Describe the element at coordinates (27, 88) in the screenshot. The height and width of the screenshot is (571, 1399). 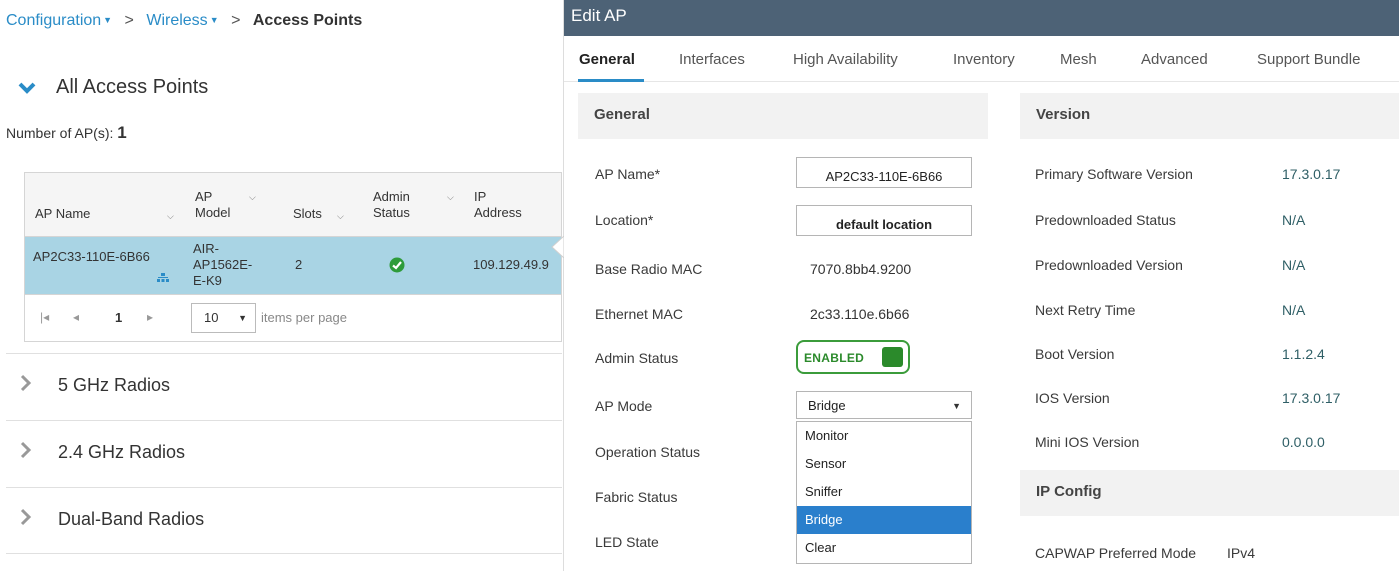
I see `chevron-down-icon` at that location.